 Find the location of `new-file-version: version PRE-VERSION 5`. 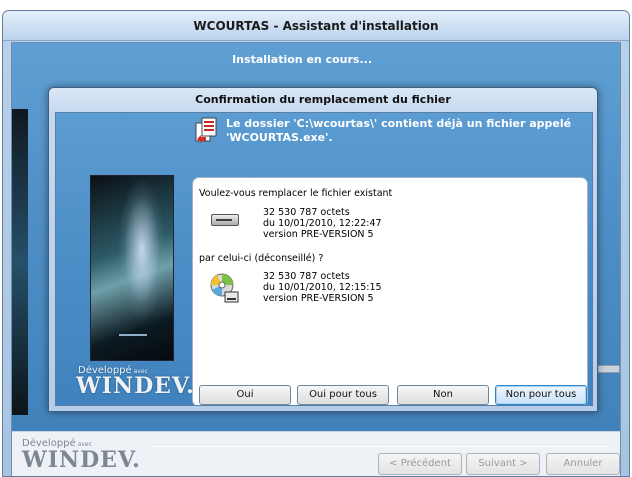

new-file-version: version PRE-VERSION 5 is located at coordinates (318, 298).